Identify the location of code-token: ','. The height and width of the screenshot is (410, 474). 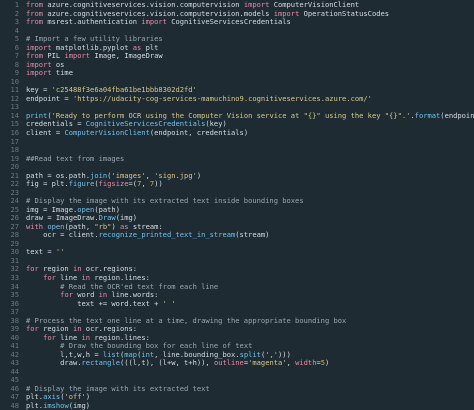
(272, 354).